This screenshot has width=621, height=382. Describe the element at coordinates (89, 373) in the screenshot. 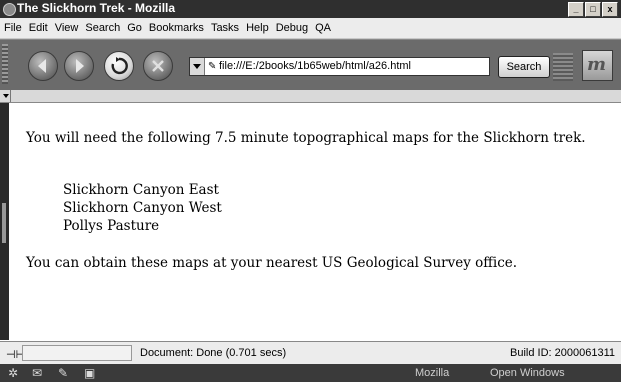

I see `address-book-icon: ▣` at that location.